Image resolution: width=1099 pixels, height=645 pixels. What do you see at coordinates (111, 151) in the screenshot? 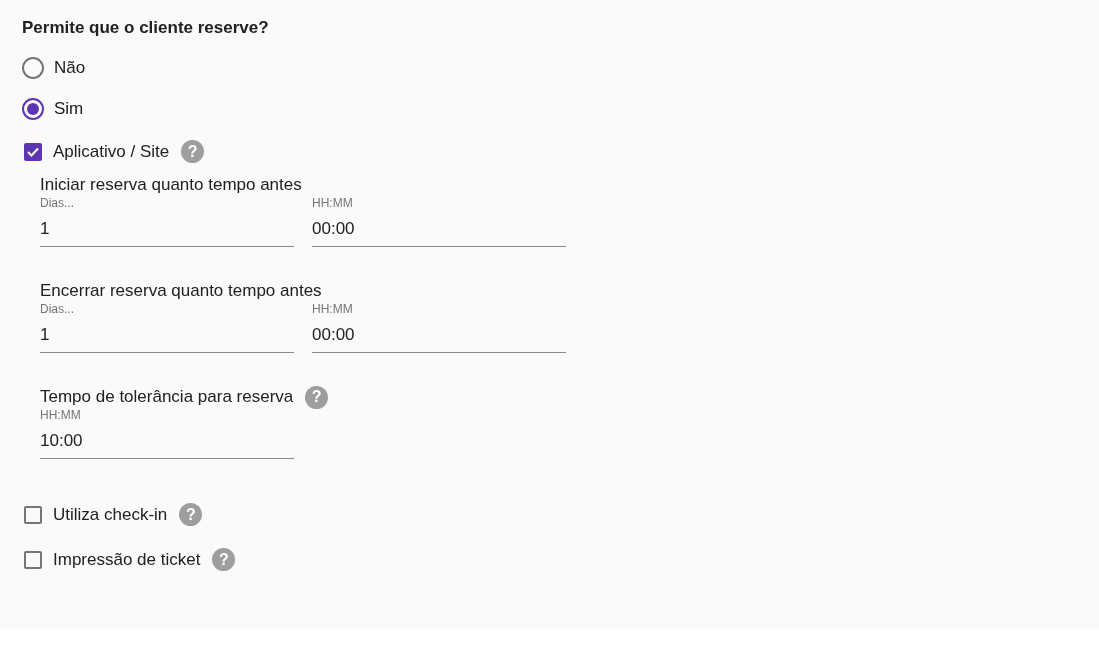
I see `checkbox-label: Aplicativo / Site` at bounding box center [111, 151].